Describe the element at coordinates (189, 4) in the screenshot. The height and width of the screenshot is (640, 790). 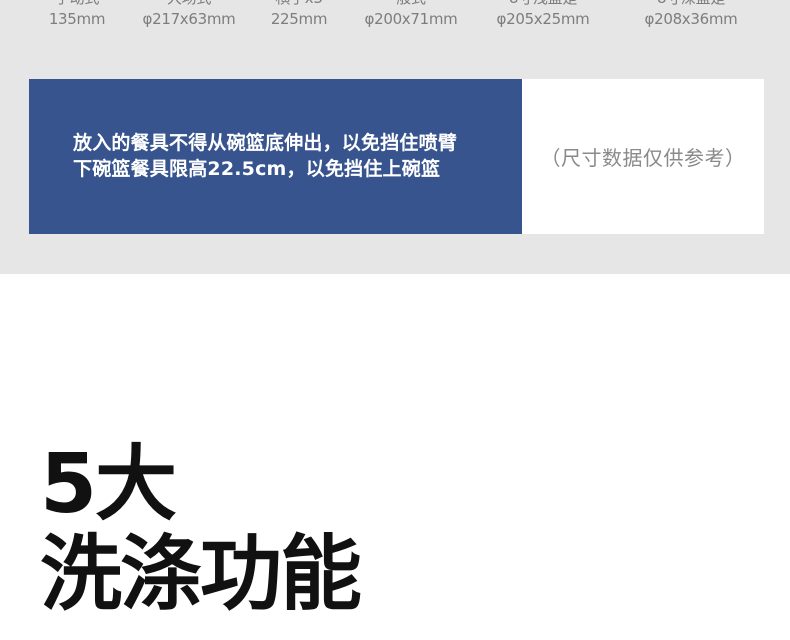
I see `dimension-label: 大场式` at that location.